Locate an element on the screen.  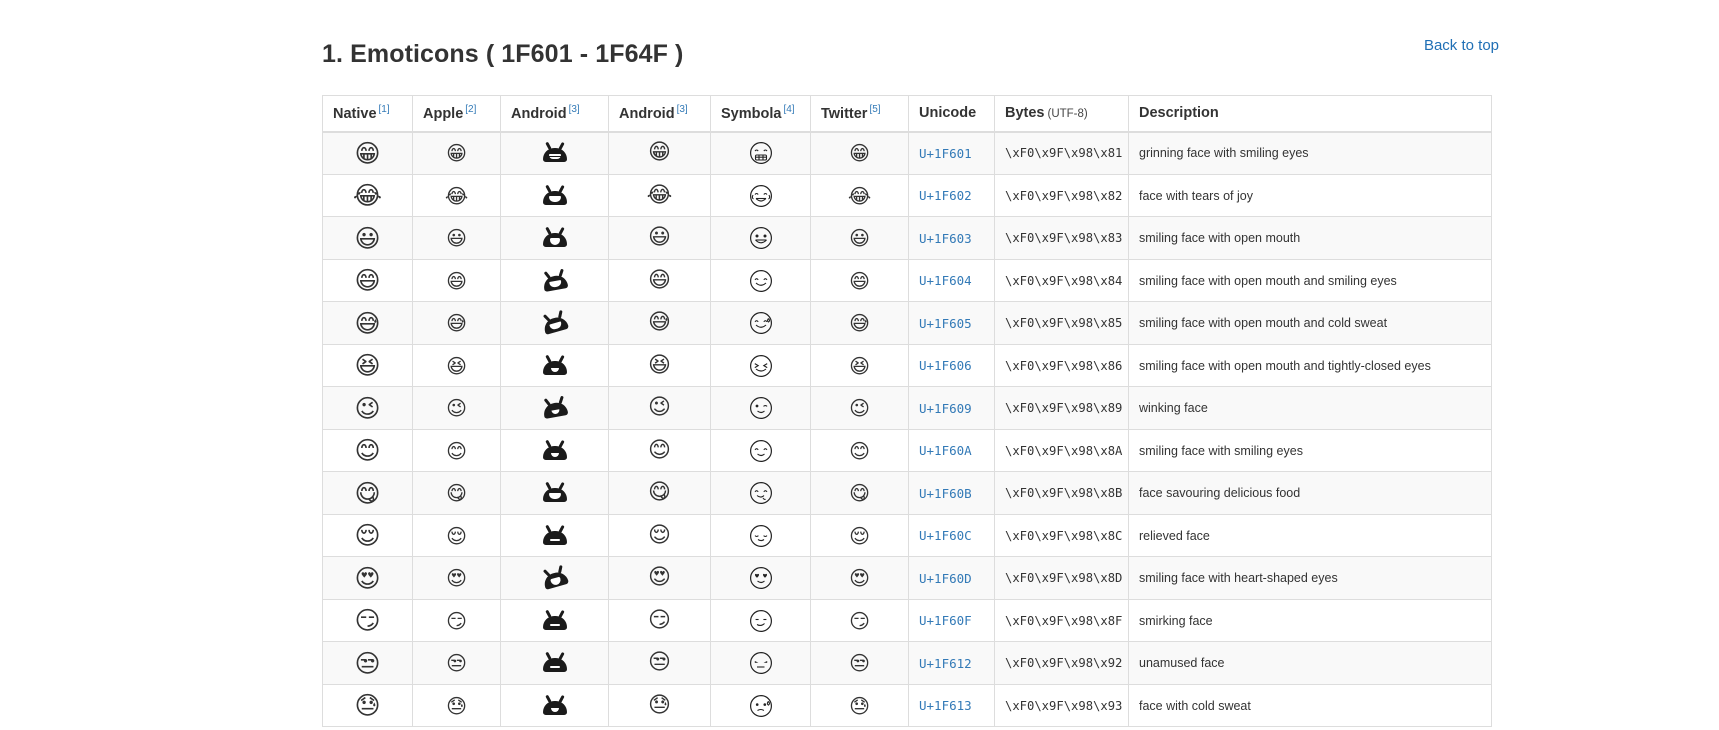
emoji-glyph-android-blob: 😊 is located at coordinates (659, 450).